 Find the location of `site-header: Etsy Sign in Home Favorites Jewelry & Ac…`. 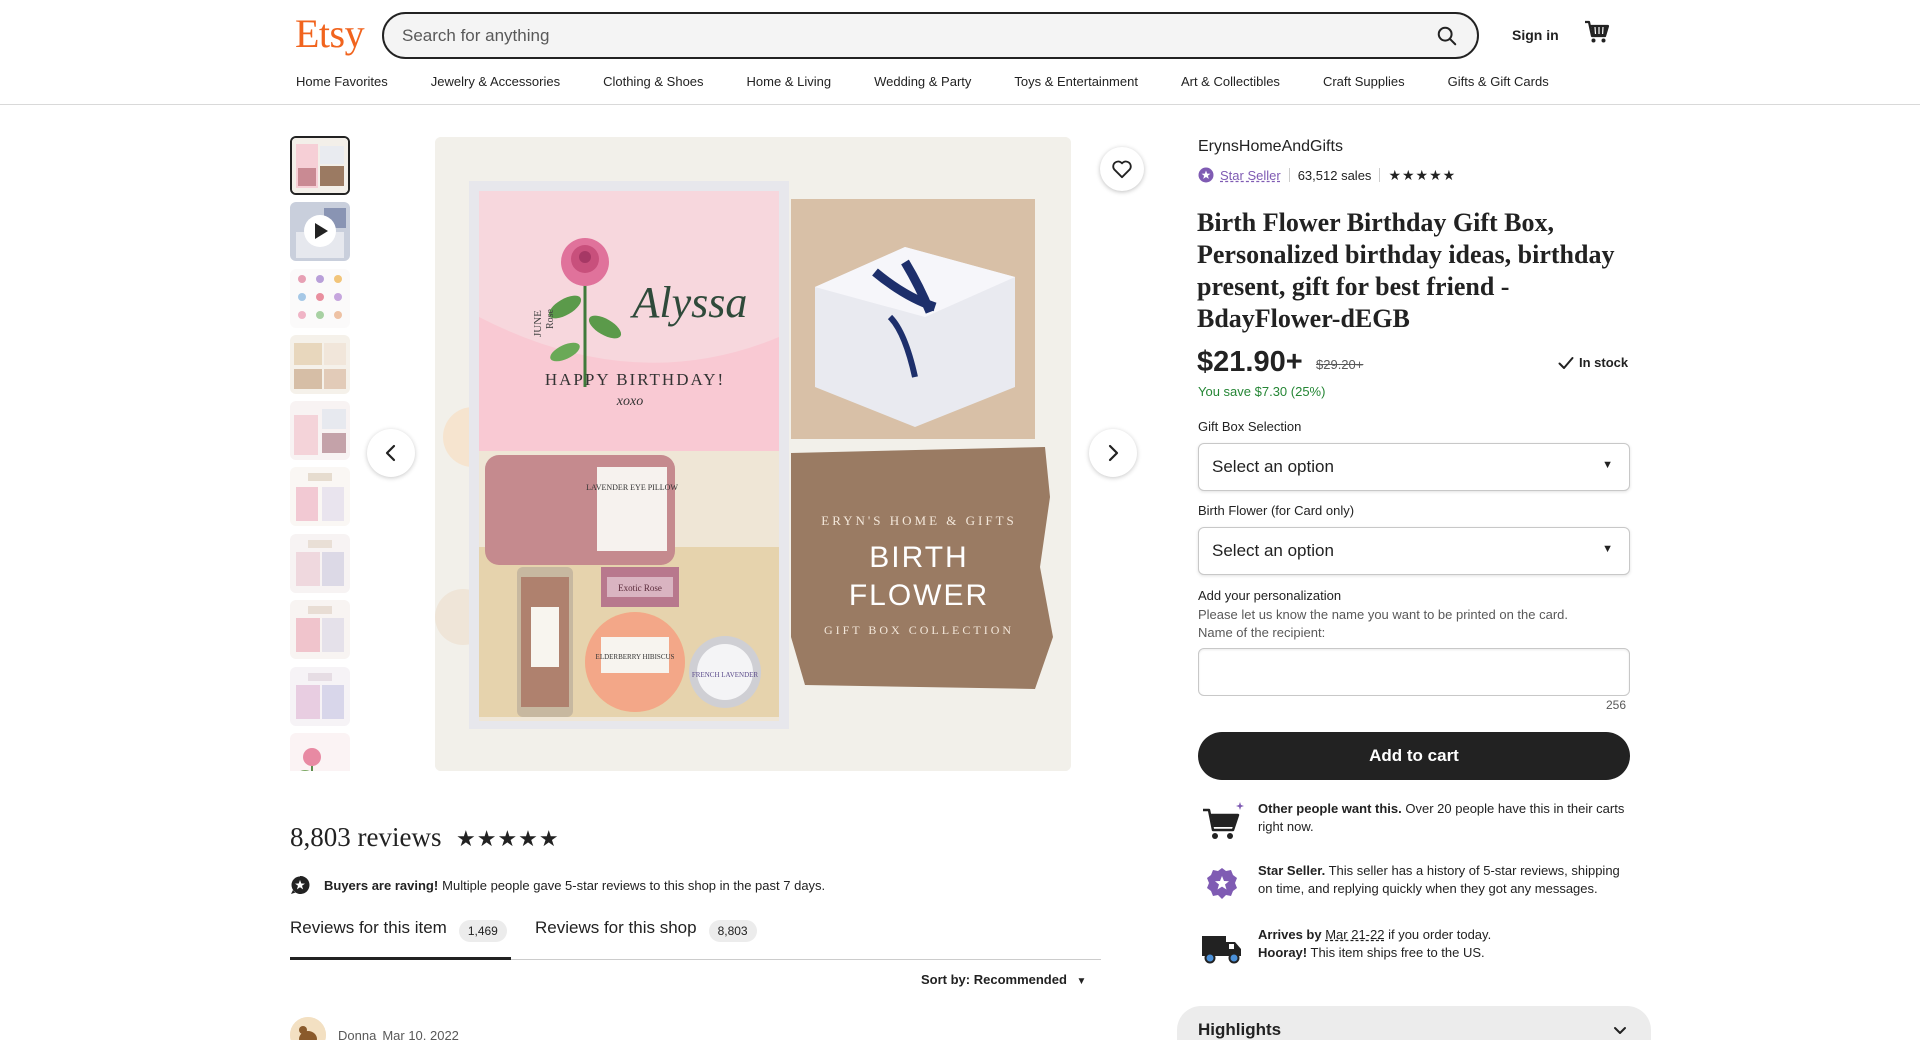

site-header: Etsy Sign in Home Favorites Jewelry & Ac… is located at coordinates (960, 52).